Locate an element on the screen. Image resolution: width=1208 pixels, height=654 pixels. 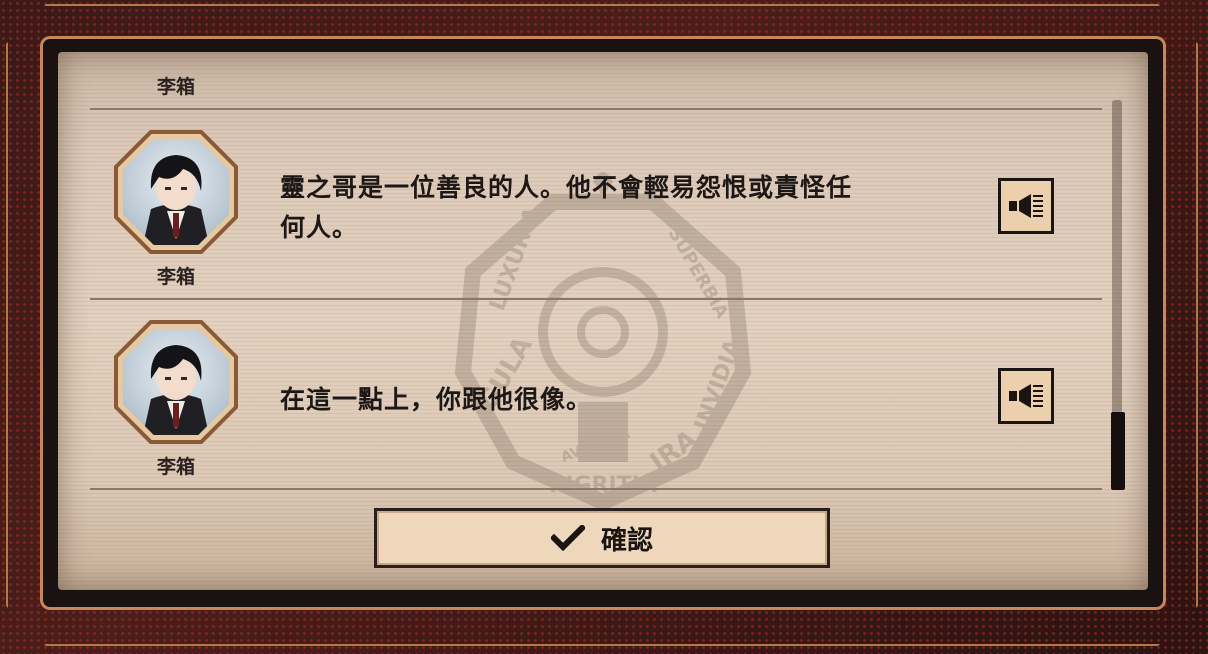
dialogue-line-1: 靈之哥是一位善良的人。他不會輕易怨恨或責怪任 is located at coordinates (566, 187).